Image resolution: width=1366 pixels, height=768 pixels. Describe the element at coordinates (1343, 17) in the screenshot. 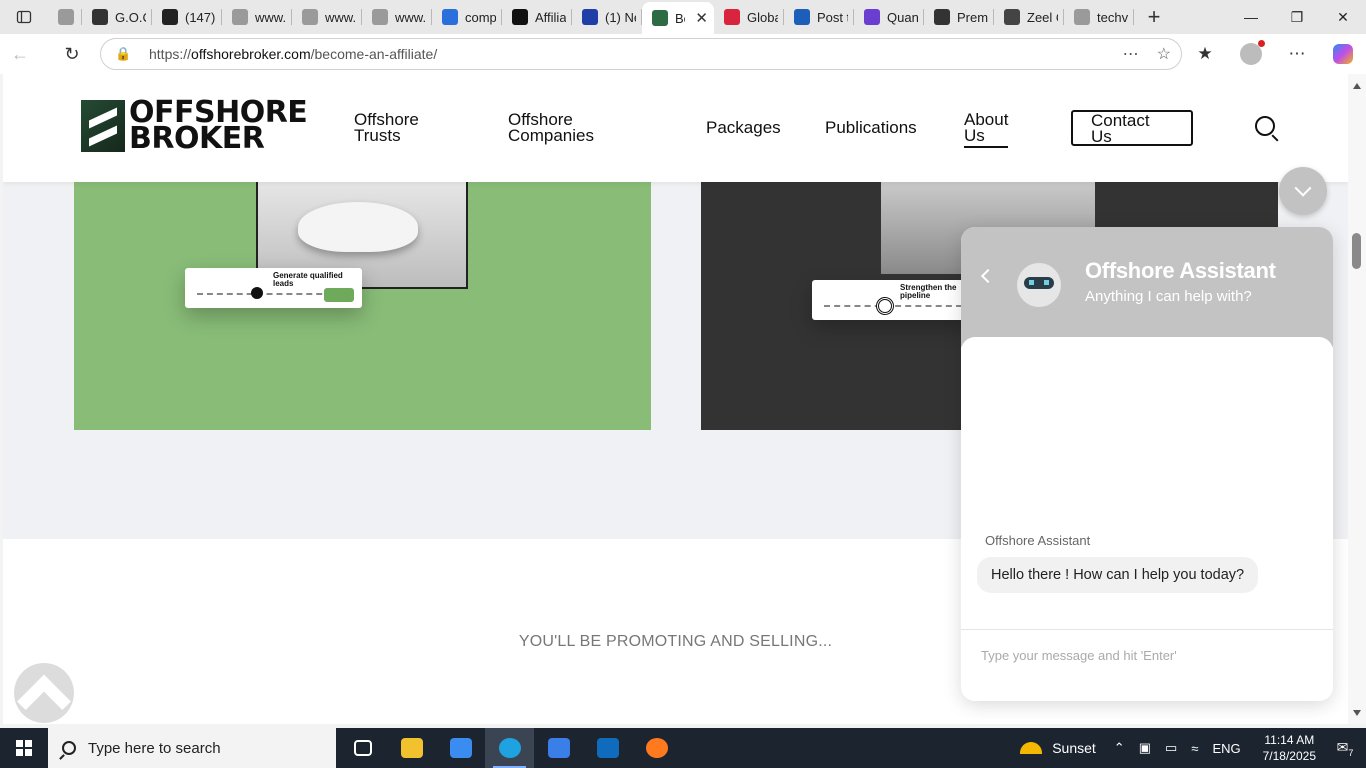

I see `close-window-icon: ✕` at that location.